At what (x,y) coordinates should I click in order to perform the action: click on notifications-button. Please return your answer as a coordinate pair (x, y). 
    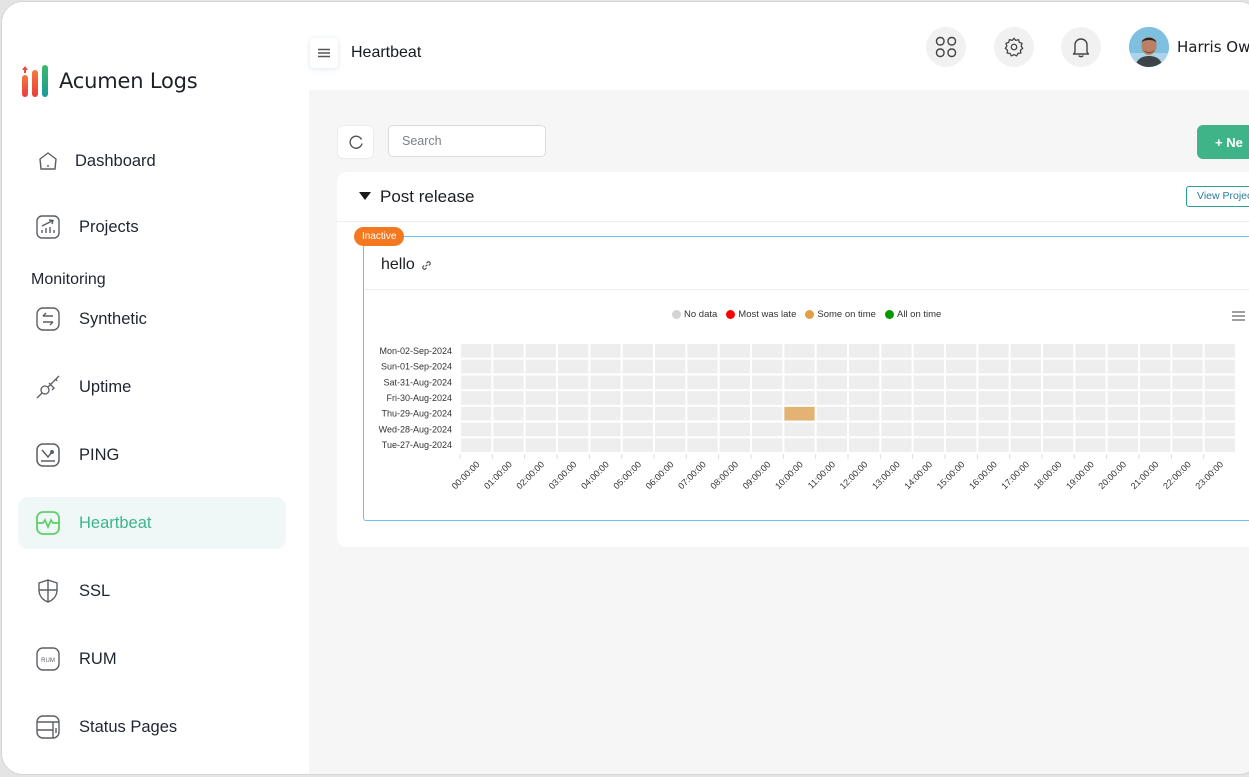
    Looking at the image, I should click on (1081, 47).